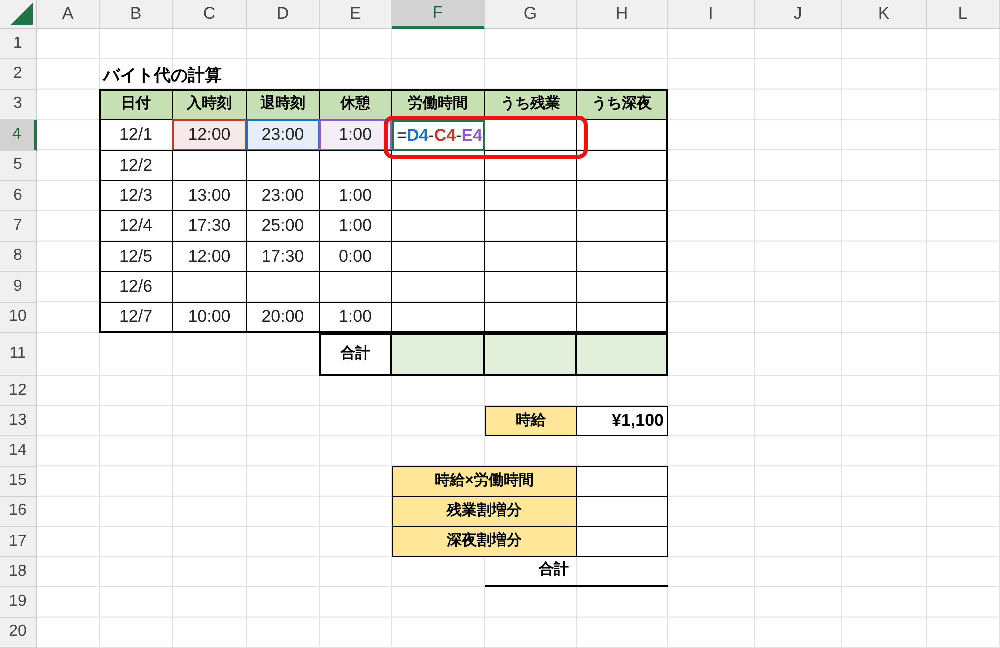 Image resolution: width=1000 pixels, height=648 pixels. Describe the element at coordinates (356, 14) in the screenshot. I see `column-label: E` at that location.